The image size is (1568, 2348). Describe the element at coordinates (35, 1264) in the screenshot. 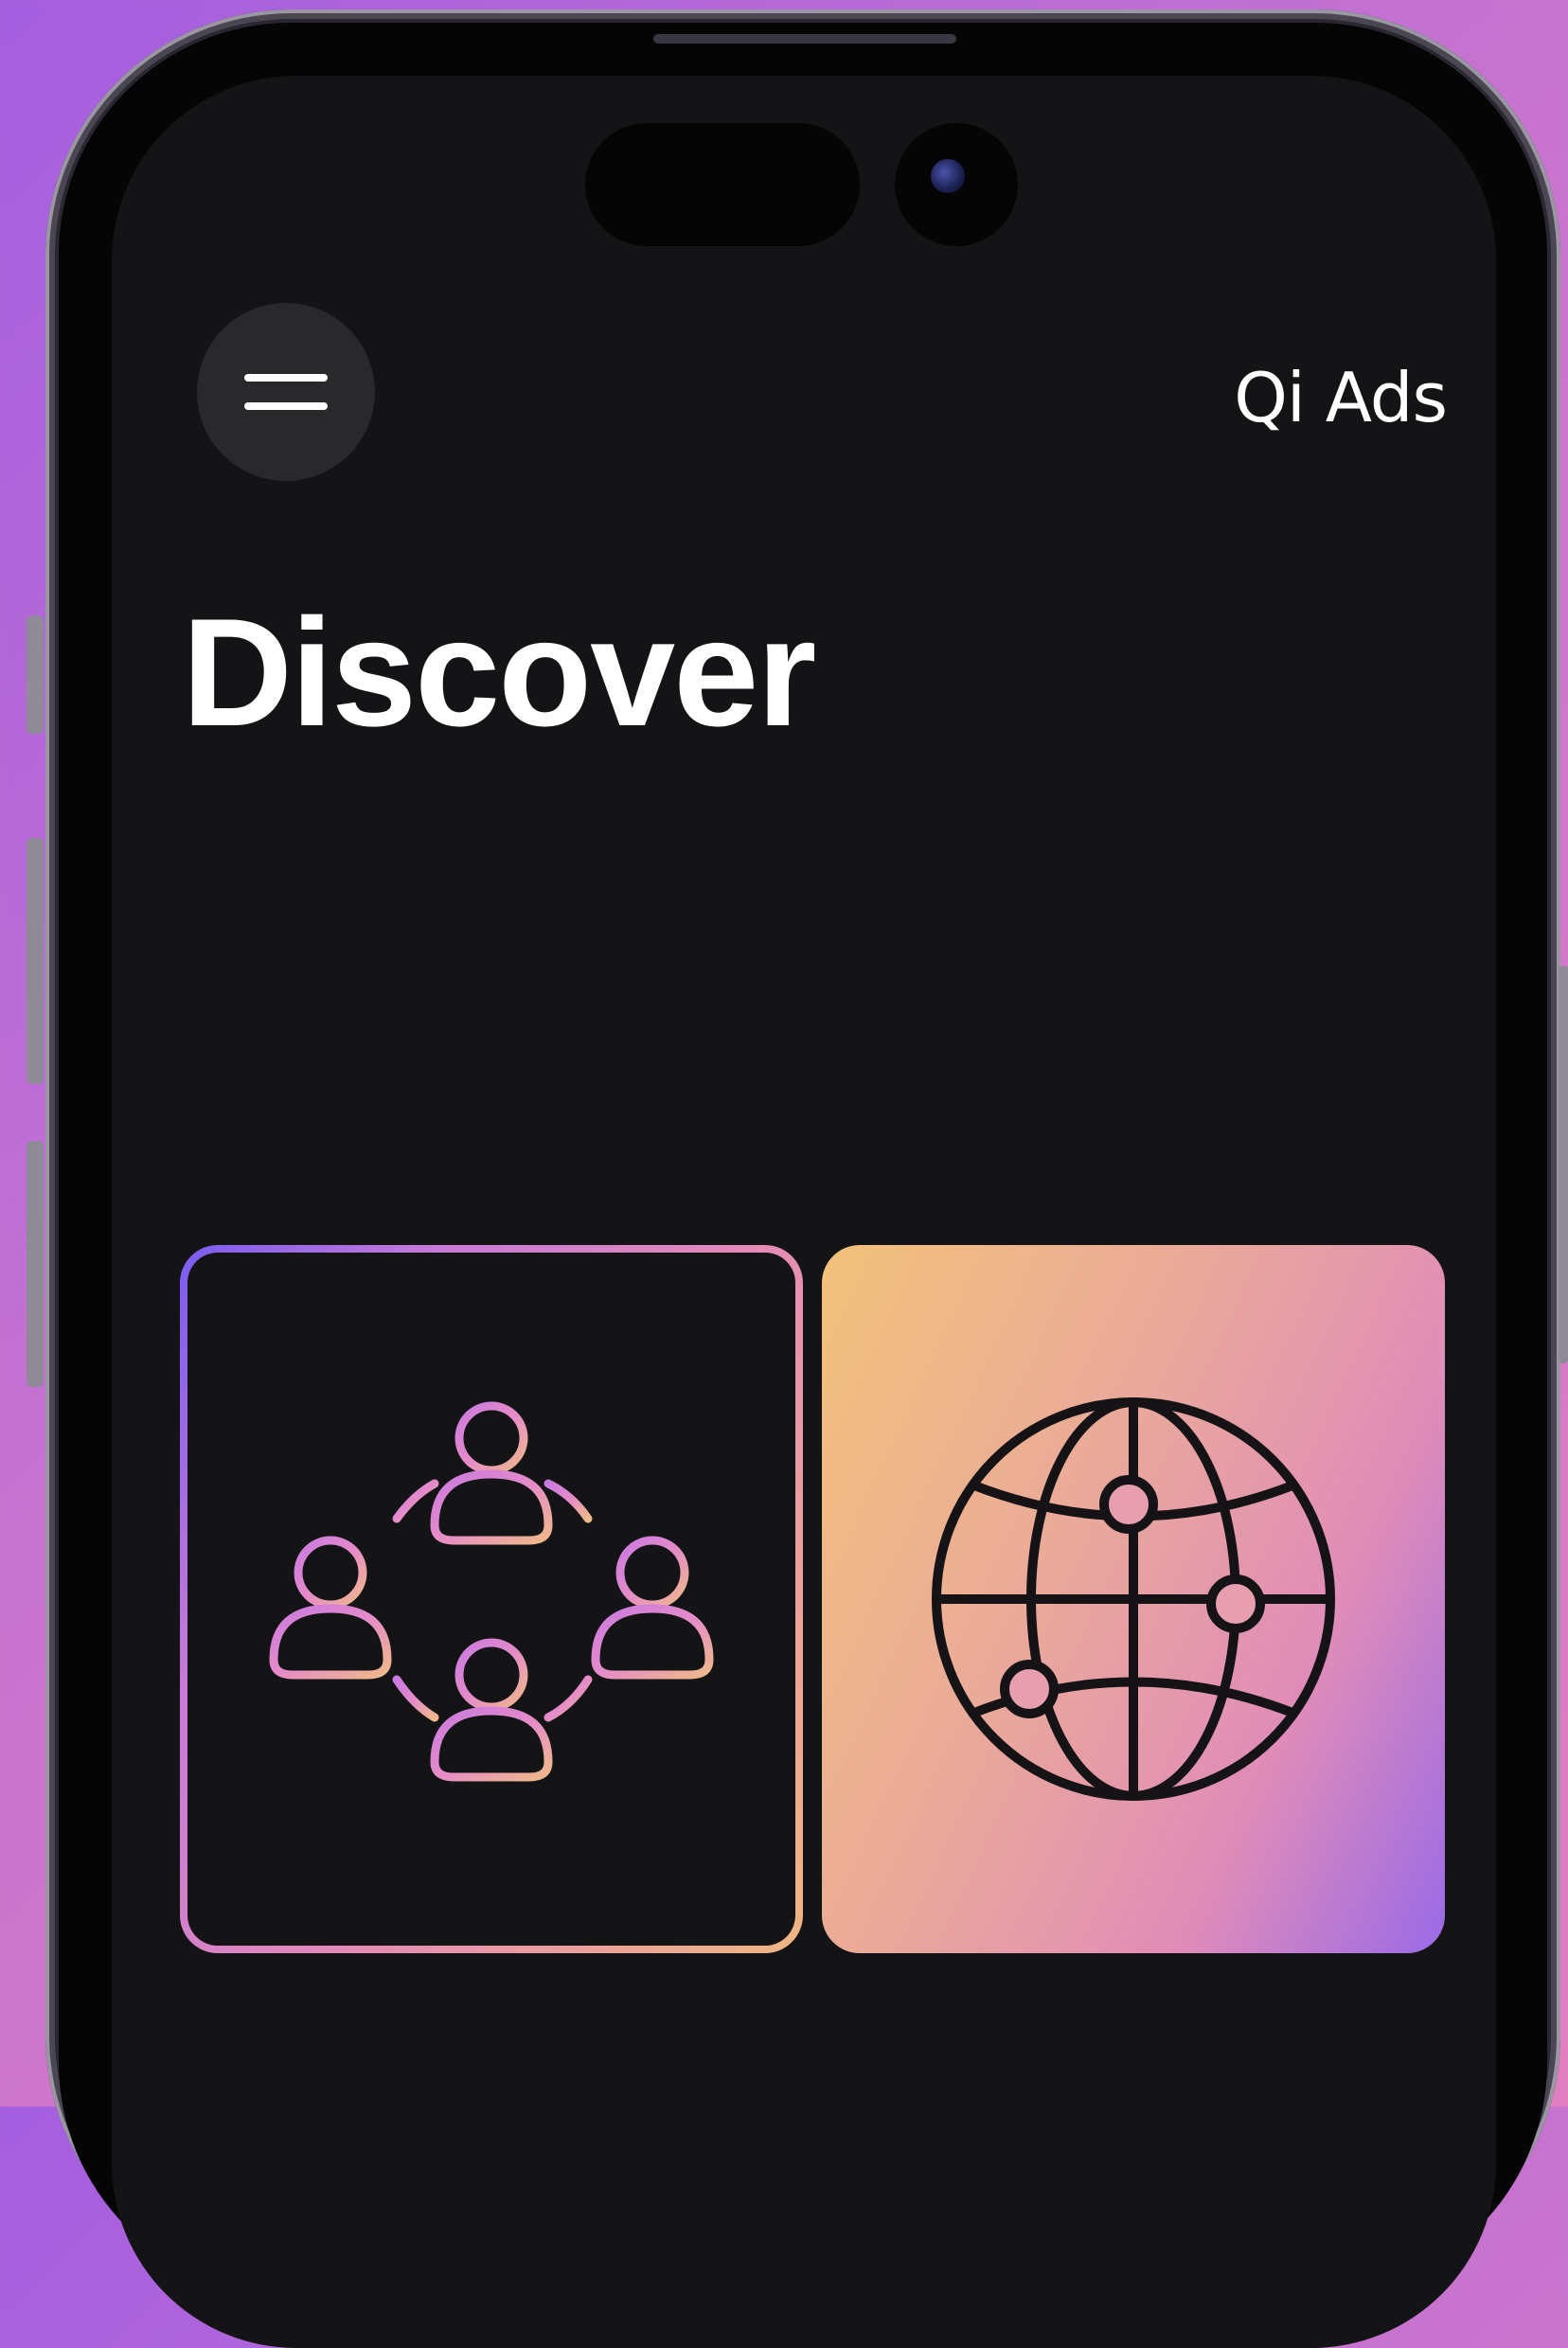

I see `volume-down-button` at that location.